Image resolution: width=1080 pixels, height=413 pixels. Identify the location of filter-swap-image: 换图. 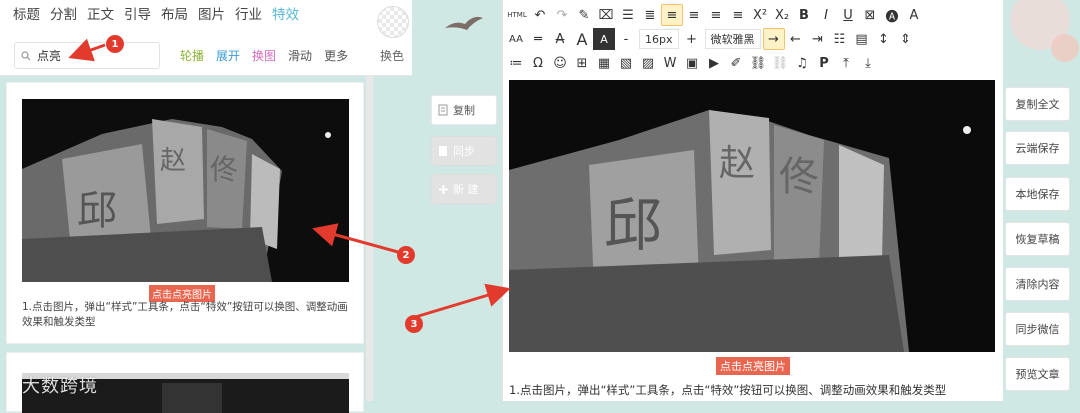
(264, 55).